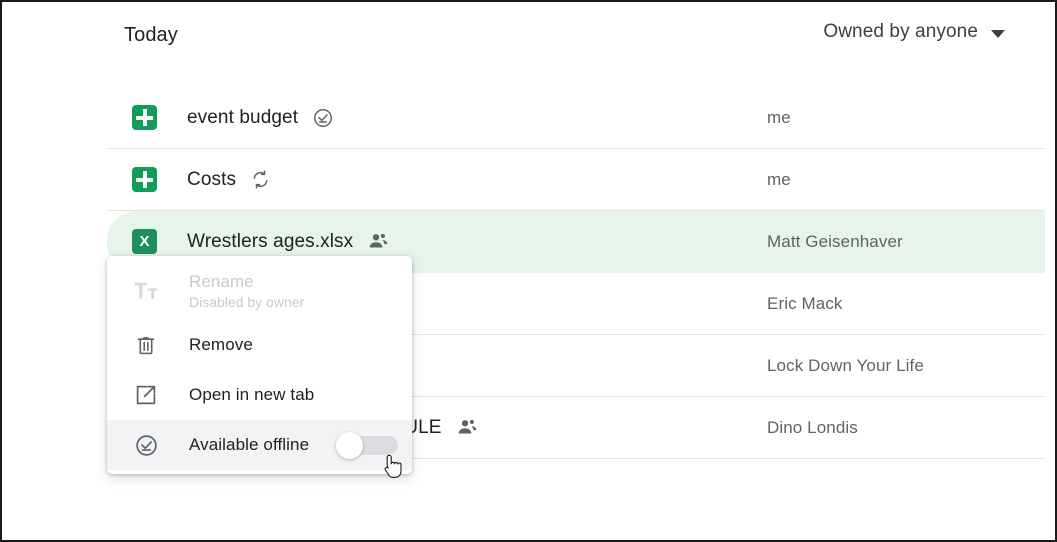 The height and width of the screenshot is (542, 1057). I want to click on file-owner-label: Dino Londis, so click(812, 427).